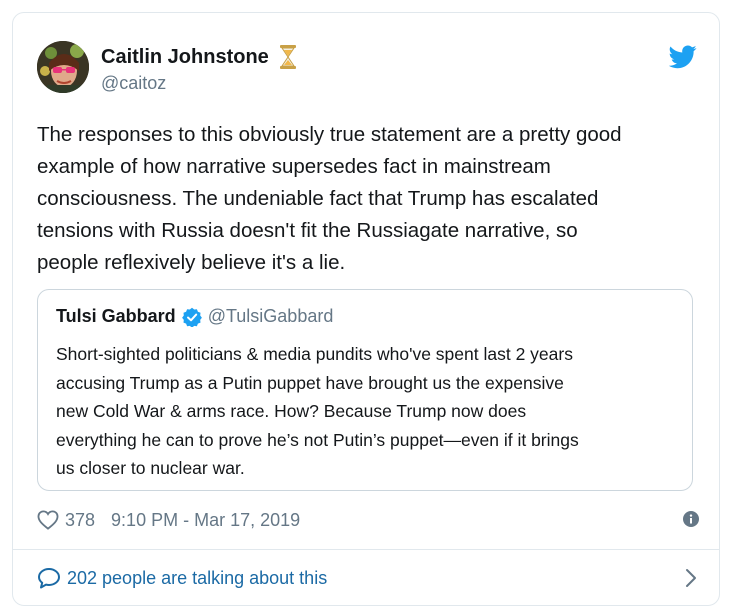 The height and width of the screenshot is (616, 736). Describe the element at coordinates (191, 262) in the screenshot. I see `tweet-text-line: people reflexively believe it's a lie.` at that location.